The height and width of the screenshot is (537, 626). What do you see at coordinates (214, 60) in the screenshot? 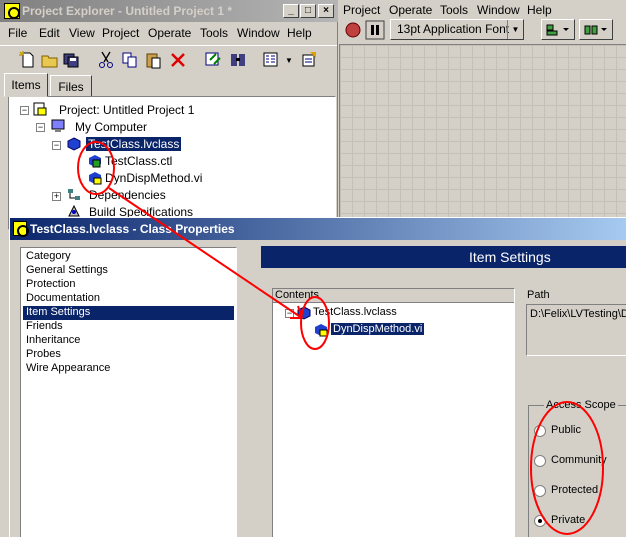
I see `build-icon` at bounding box center [214, 60].